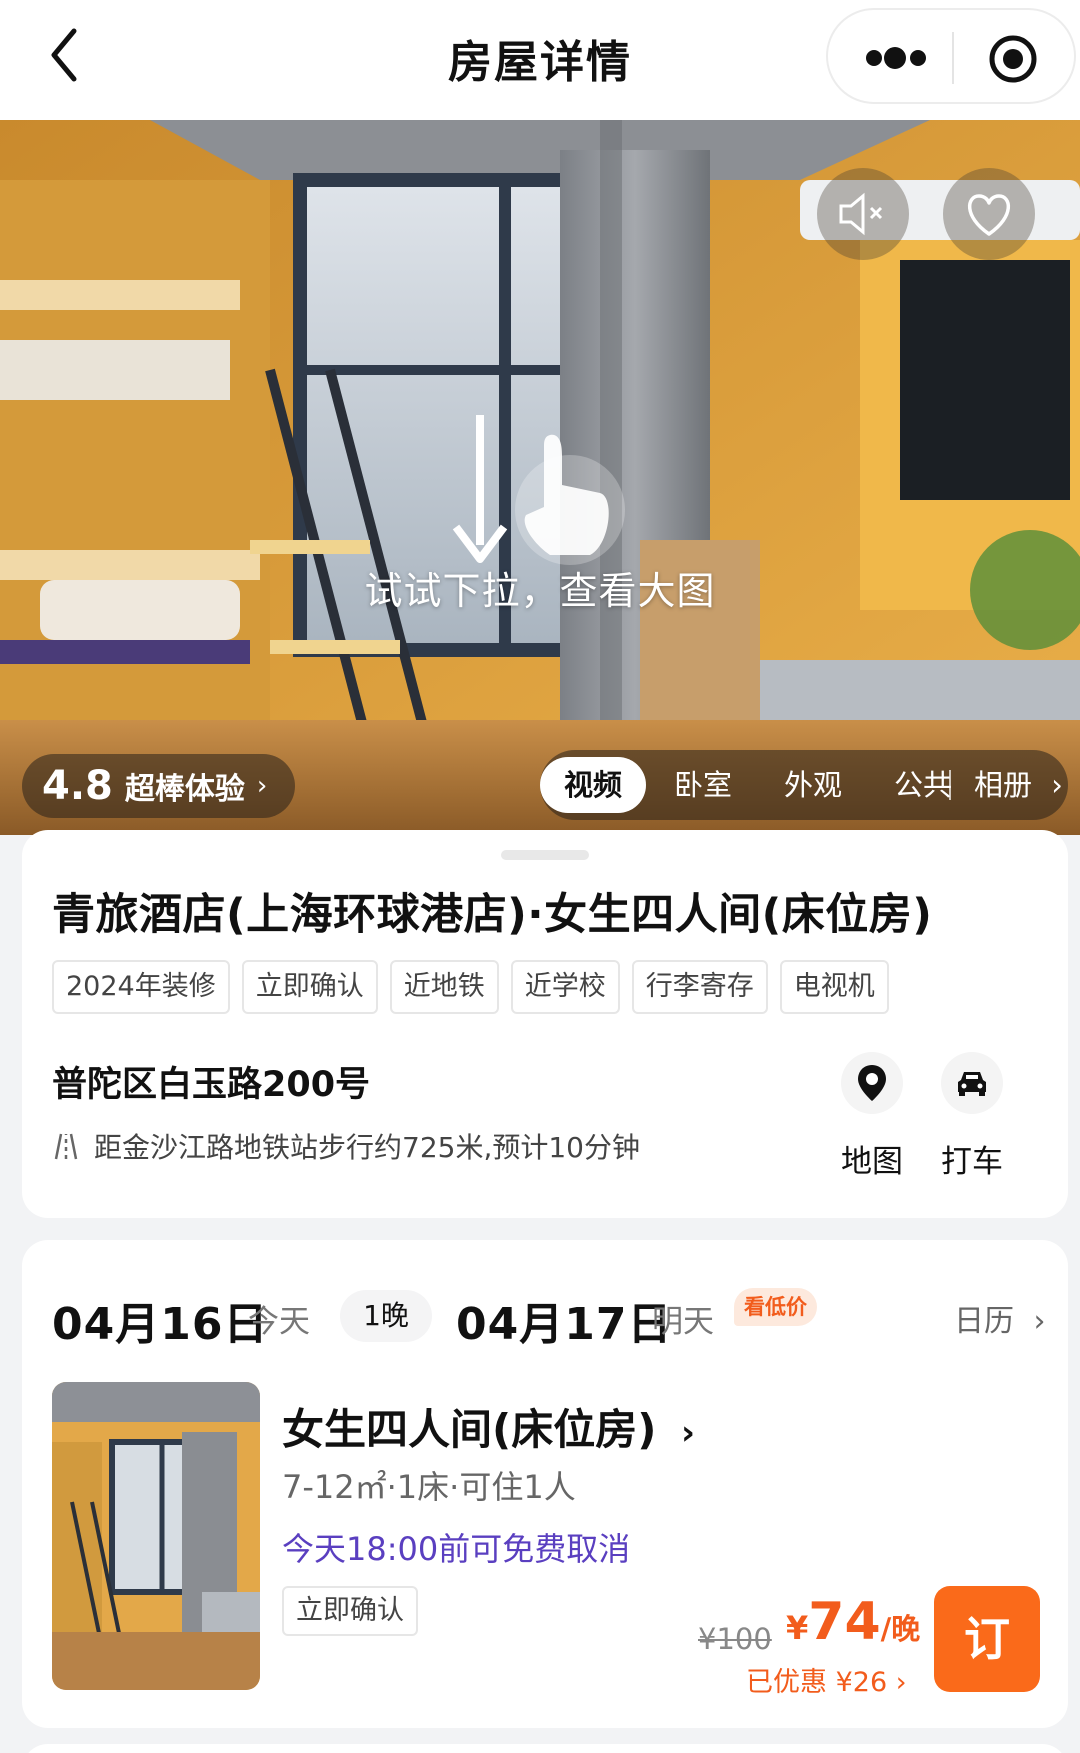  What do you see at coordinates (972, 1083) in the screenshot?
I see `car-icon` at bounding box center [972, 1083].